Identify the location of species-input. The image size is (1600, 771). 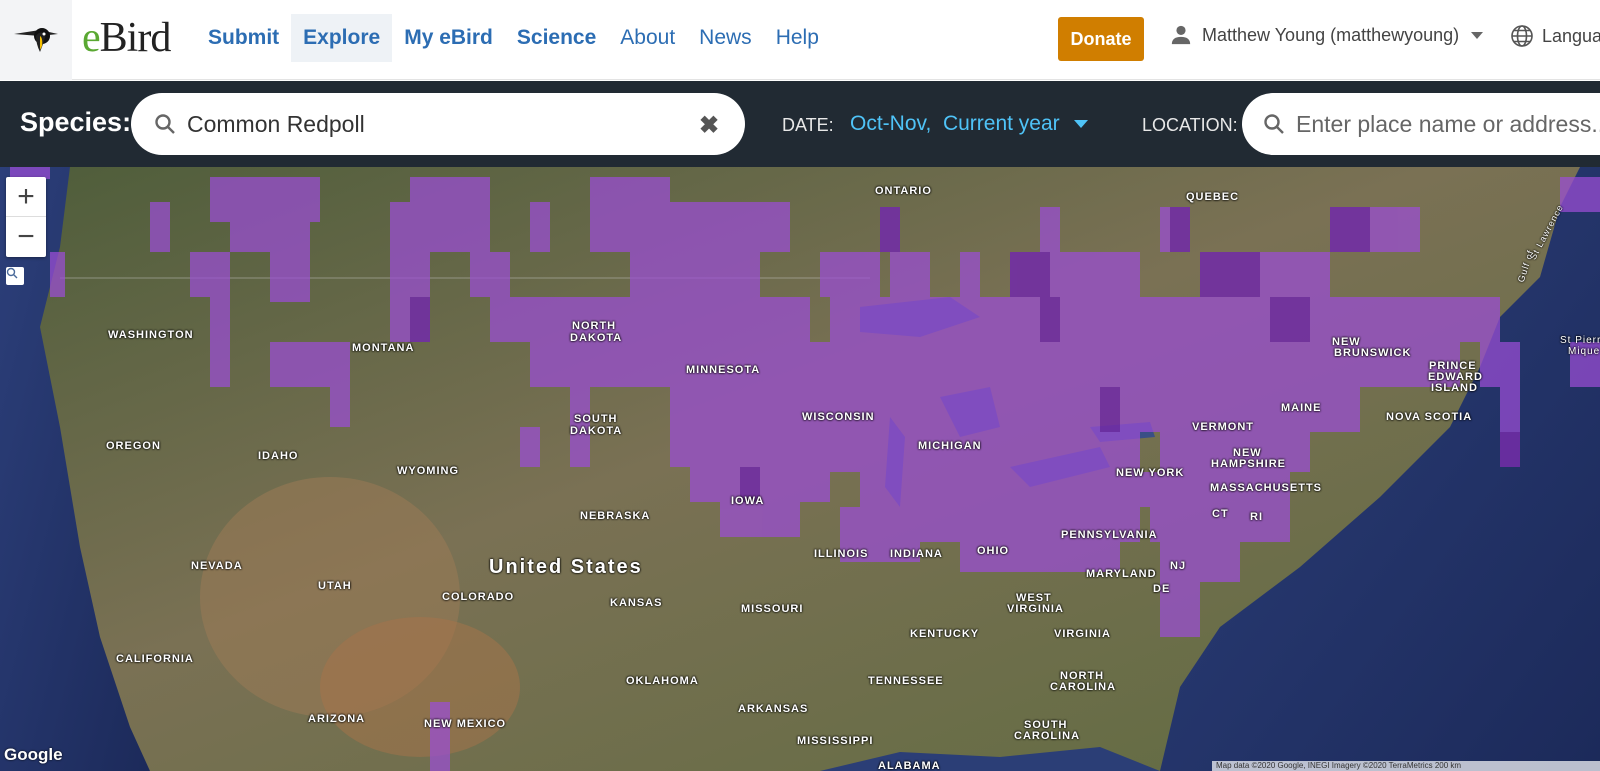
(437, 124).